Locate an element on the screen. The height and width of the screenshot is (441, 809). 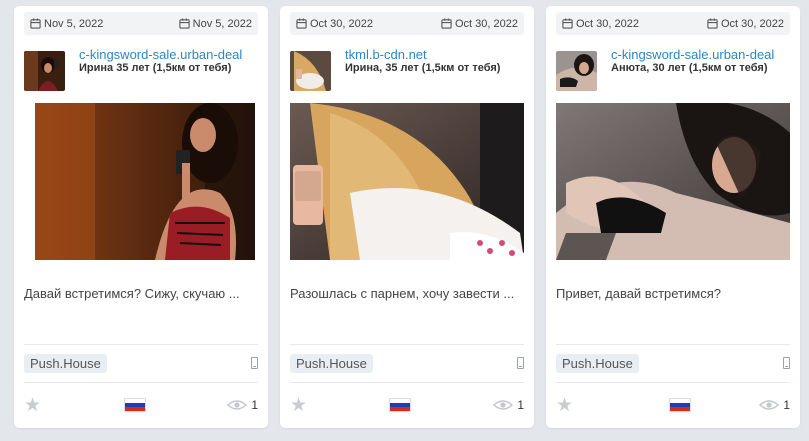
date-start: Nov 5, 2022 is located at coordinates (66, 24).